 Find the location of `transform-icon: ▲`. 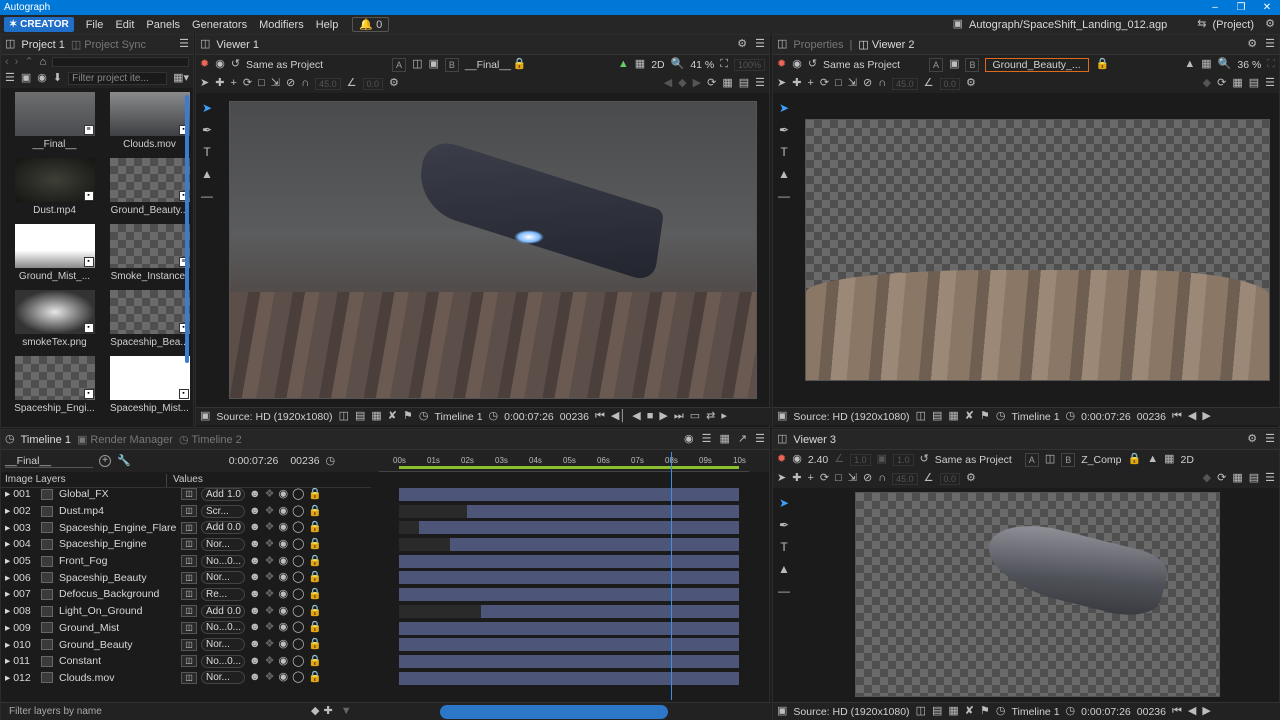

transform-icon: ▲ is located at coordinates (1189, 64).